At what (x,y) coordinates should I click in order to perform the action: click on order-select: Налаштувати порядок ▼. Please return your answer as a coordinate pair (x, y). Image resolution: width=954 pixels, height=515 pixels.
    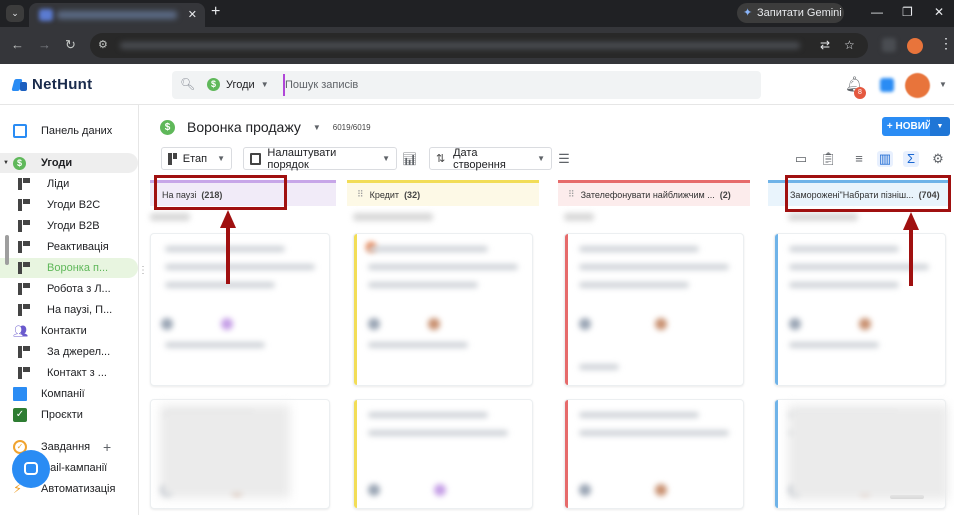
    Looking at the image, I should click on (320, 159).